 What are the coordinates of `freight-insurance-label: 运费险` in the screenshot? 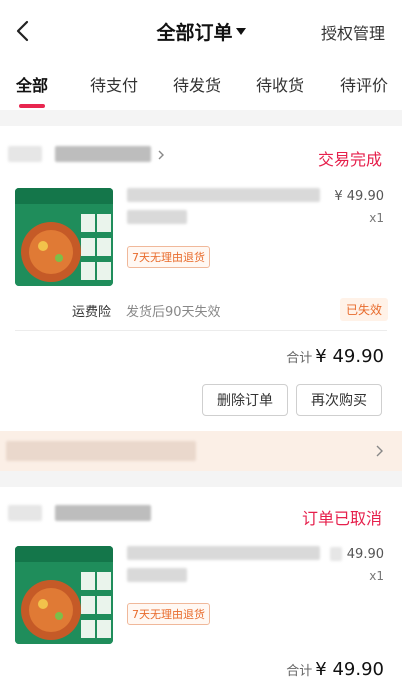 It's located at (92, 312).